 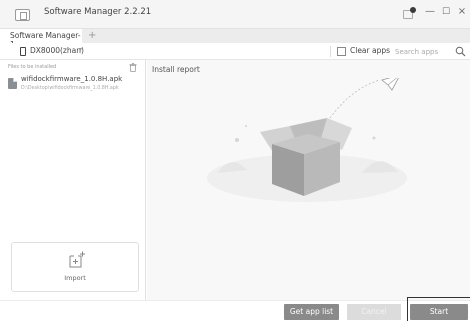 What do you see at coordinates (75, 278) in the screenshot?
I see `import-label: Import` at bounding box center [75, 278].